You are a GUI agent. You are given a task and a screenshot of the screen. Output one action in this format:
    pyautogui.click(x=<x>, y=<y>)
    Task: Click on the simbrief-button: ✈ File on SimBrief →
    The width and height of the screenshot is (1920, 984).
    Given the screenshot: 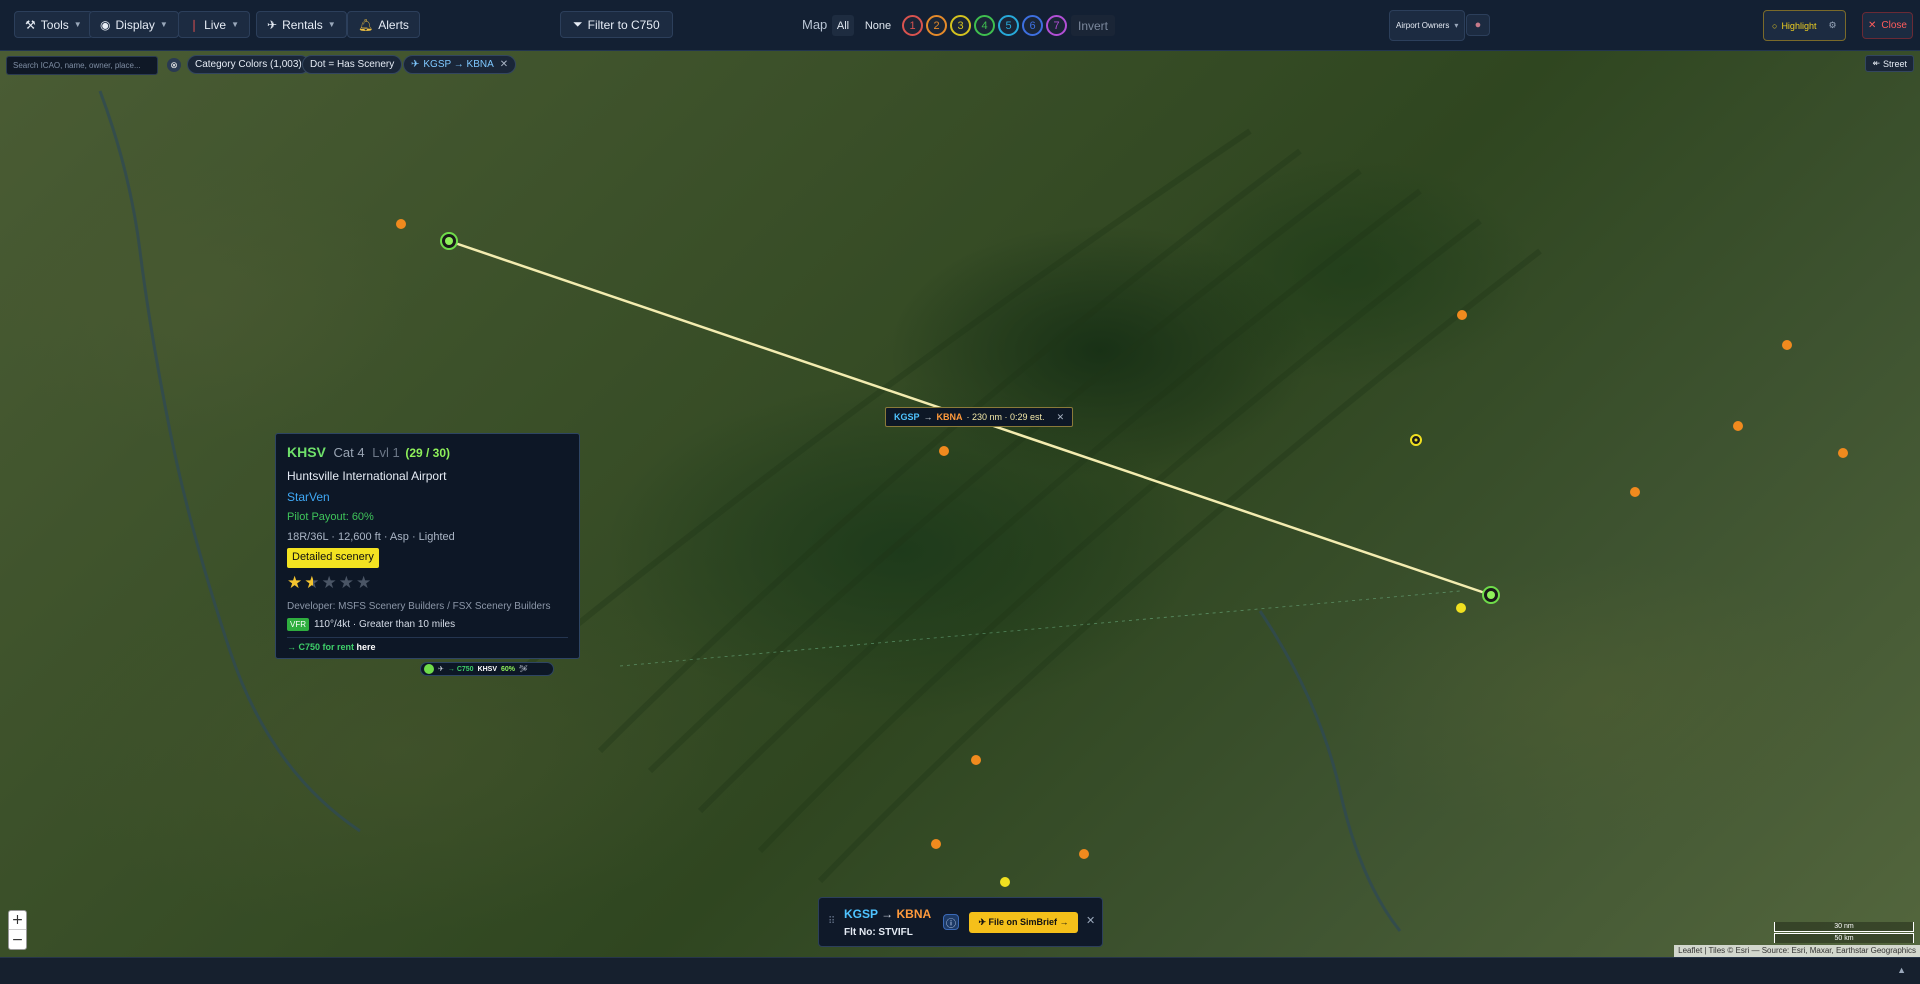 What is the action you would take?
    pyautogui.click(x=1023, y=922)
    